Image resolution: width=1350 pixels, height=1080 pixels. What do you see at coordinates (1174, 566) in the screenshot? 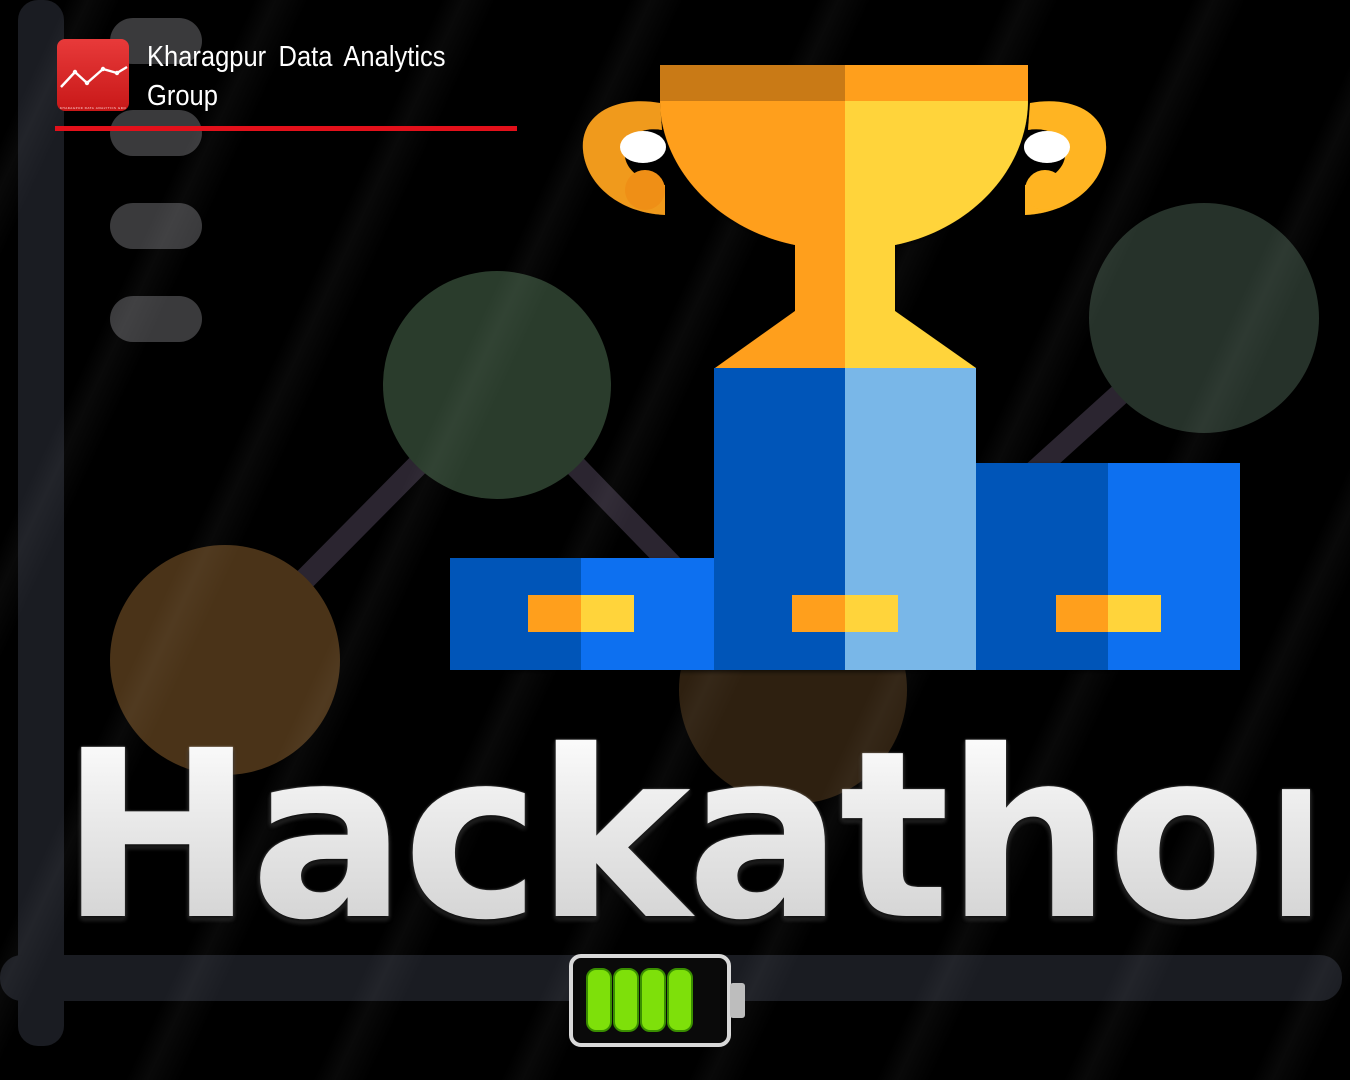
I see `podium-third-right` at bounding box center [1174, 566].